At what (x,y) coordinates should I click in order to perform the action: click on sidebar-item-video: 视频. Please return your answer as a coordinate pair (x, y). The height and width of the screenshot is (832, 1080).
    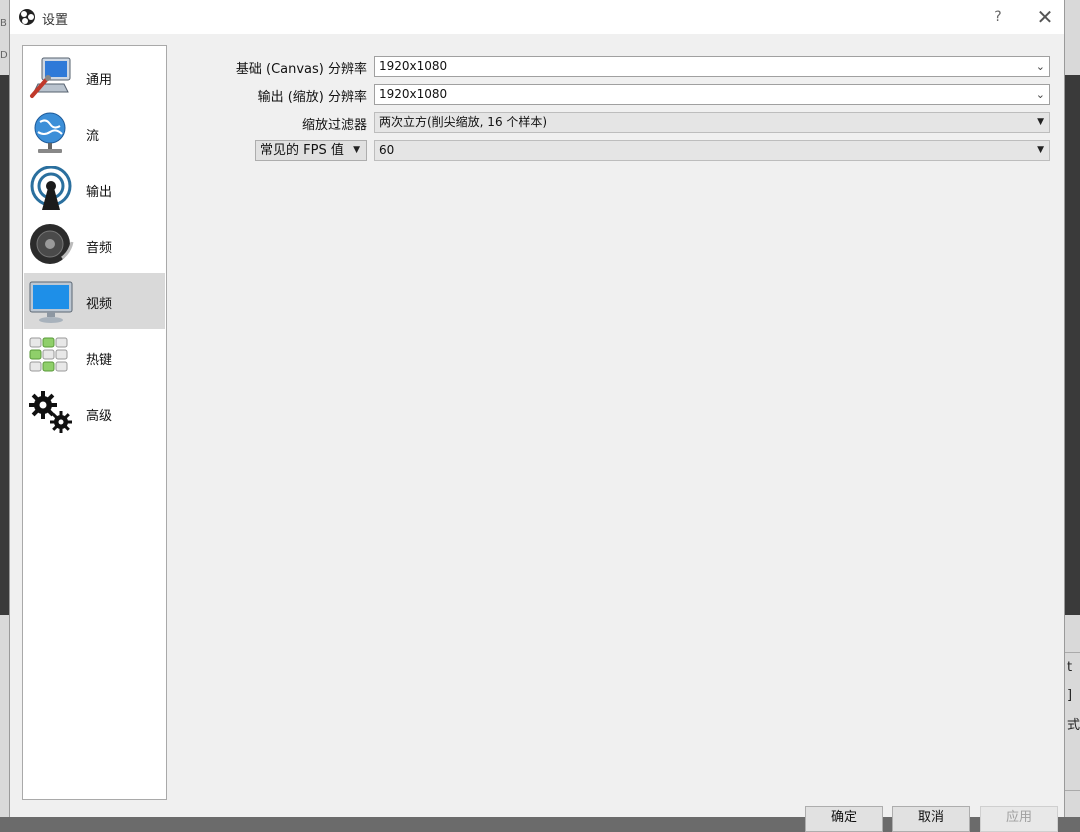
    Looking at the image, I should click on (94, 301).